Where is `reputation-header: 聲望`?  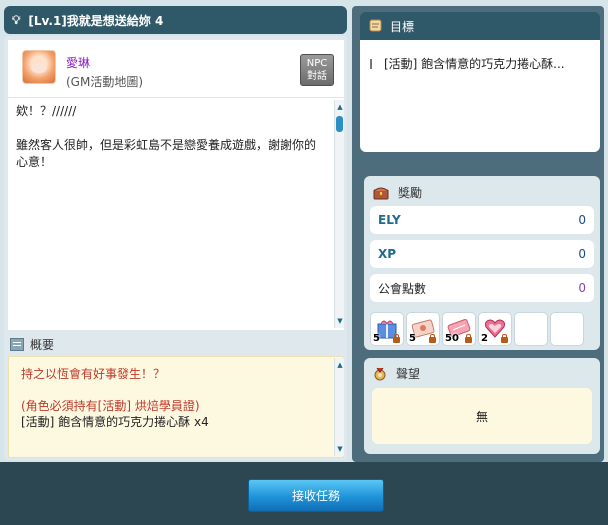
reputation-header: 聲望 is located at coordinates (396, 373).